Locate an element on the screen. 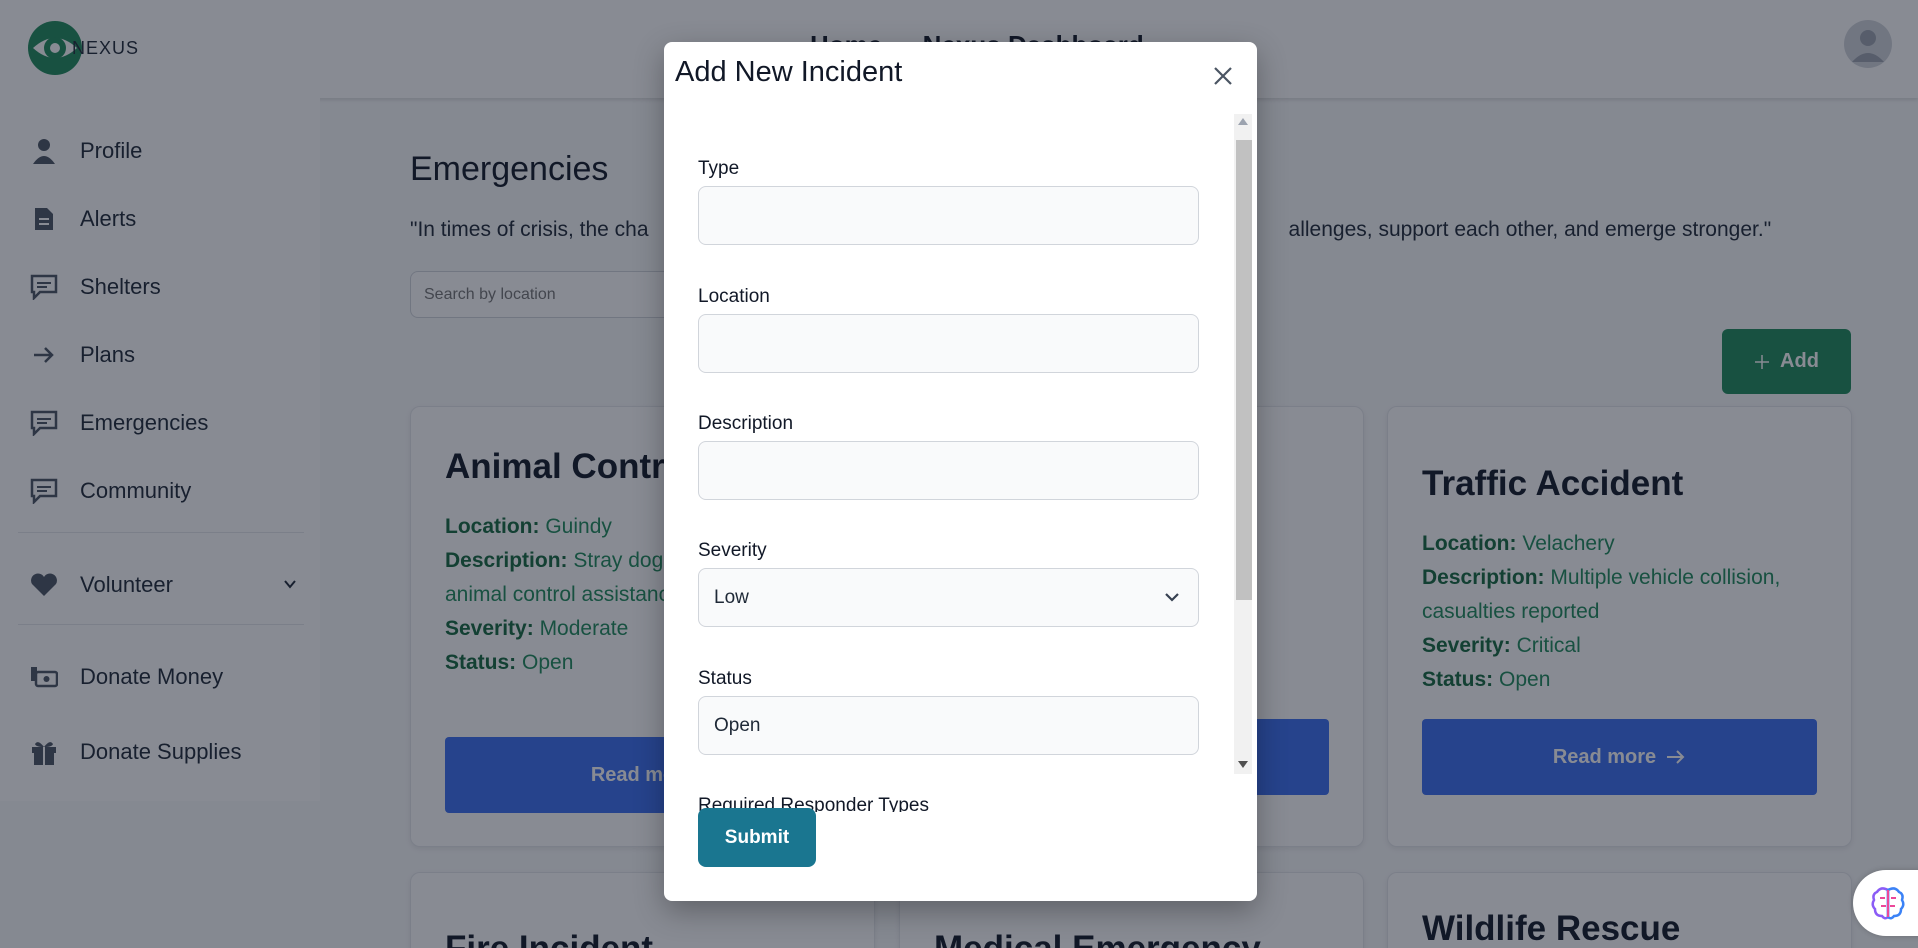 The height and width of the screenshot is (948, 1918). location-label: Location is located at coordinates (734, 296).